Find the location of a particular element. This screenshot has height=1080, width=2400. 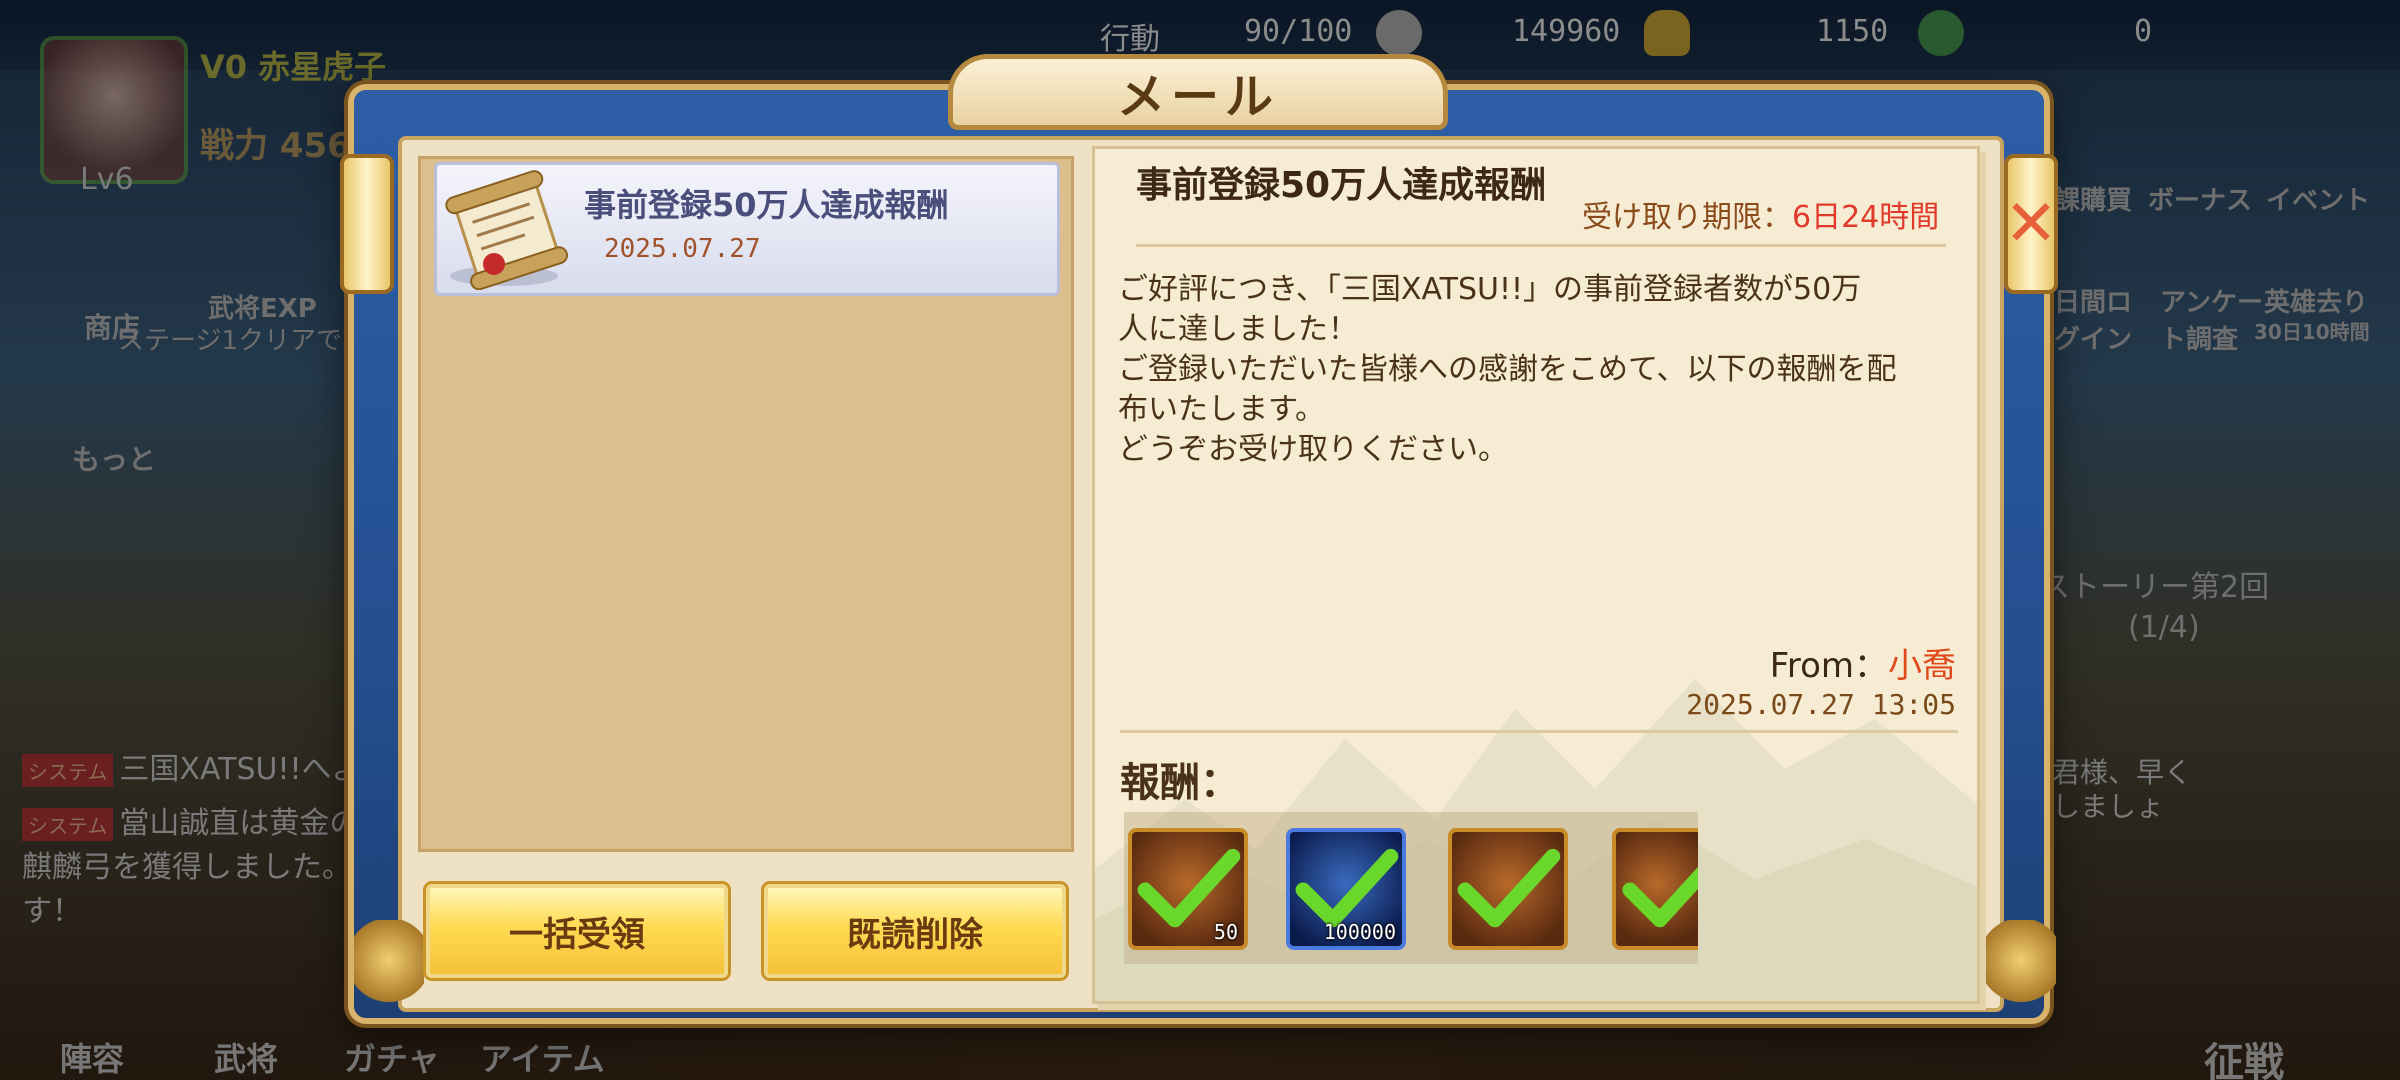

story-progress: (1/4) is located at coordinates (2164, 627).